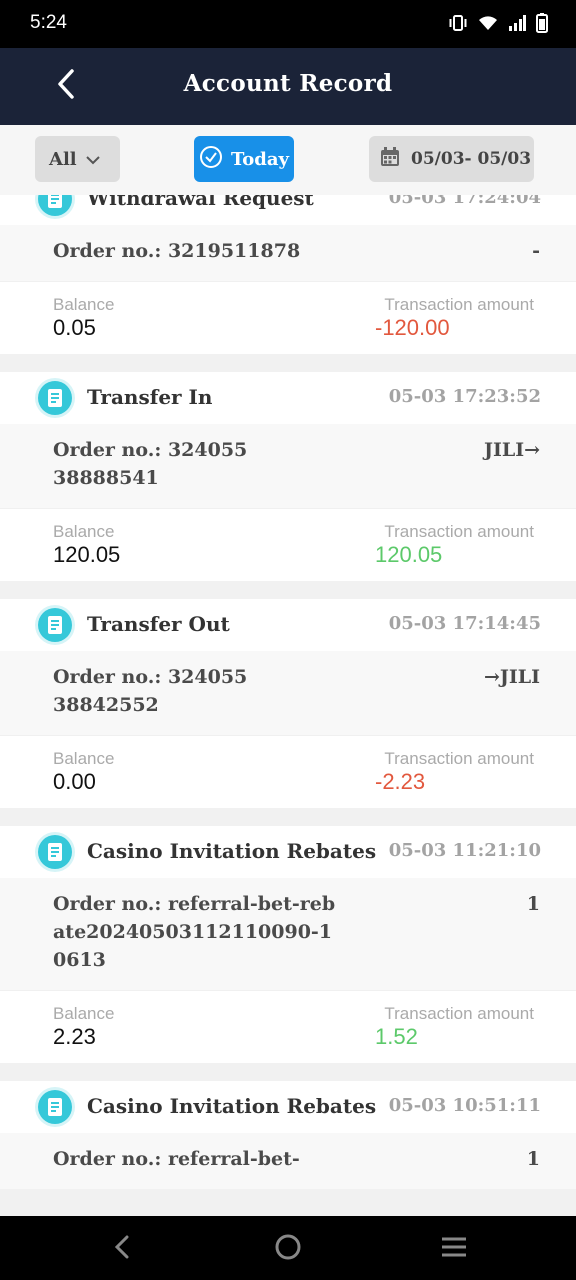 This screenshot has width=576, height=1280. I want to click on wifi-icon, so click(488, 23).